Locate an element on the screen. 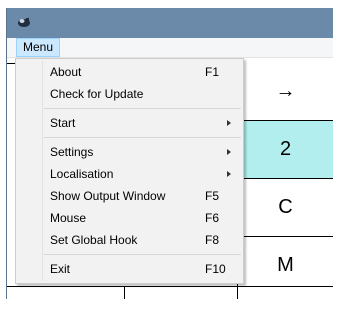  key-m: M is located at coordinates (285, 265).